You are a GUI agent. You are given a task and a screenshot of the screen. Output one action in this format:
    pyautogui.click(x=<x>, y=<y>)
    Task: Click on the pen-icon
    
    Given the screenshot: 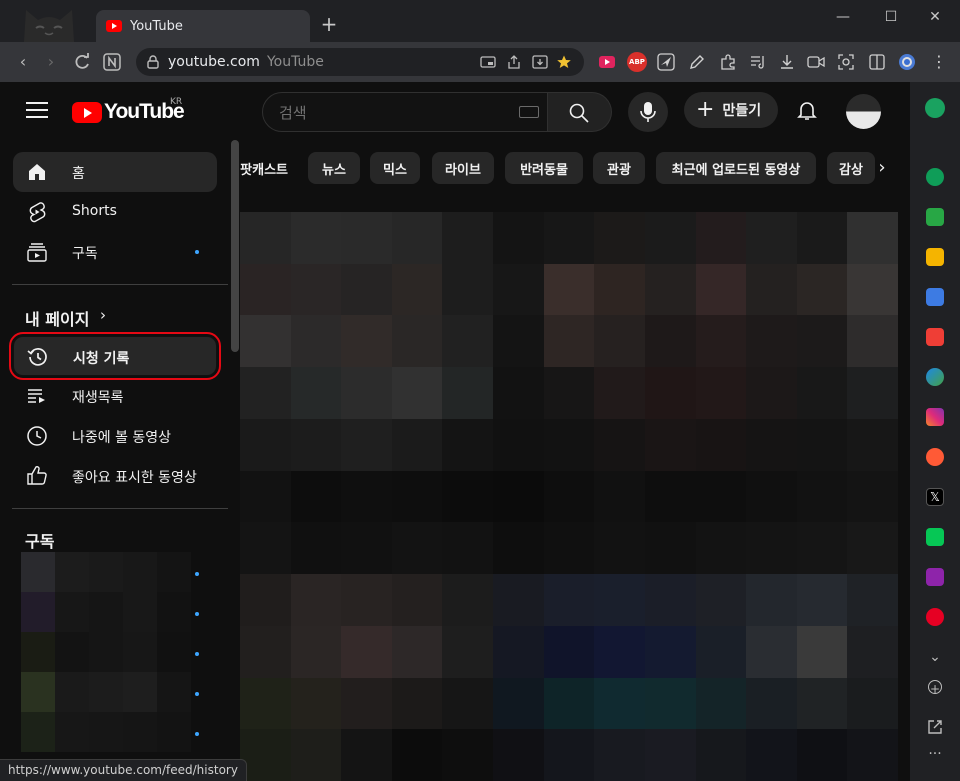 What is the action you would take?
    pyautogui.click(x=697, y=62)
    